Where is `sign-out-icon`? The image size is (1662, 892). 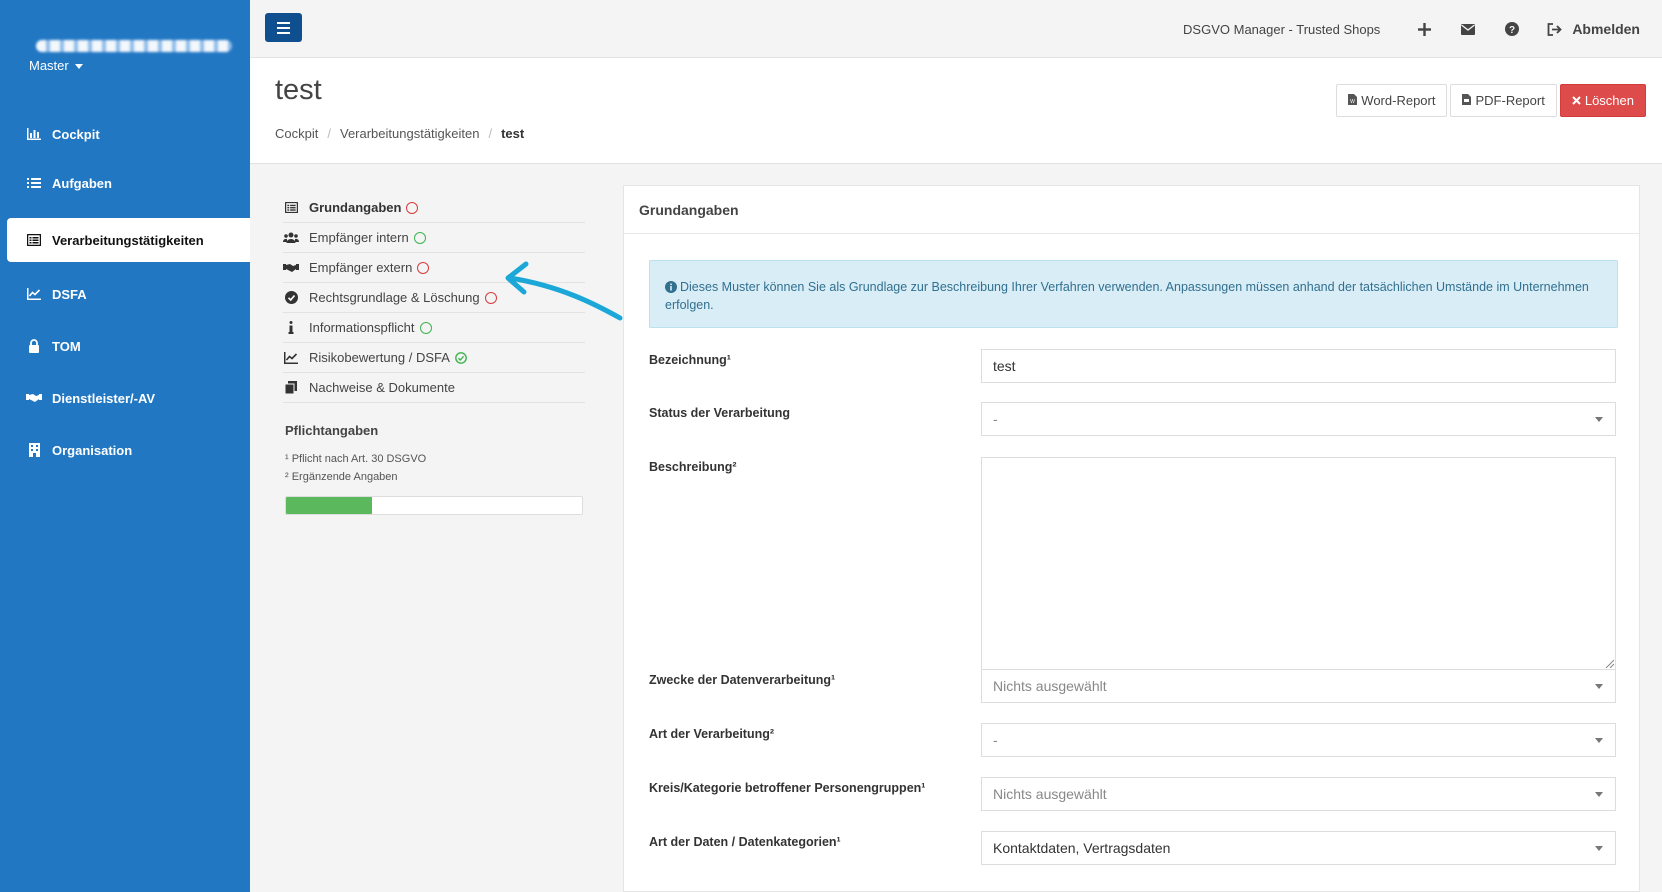
sign-out-icon is located at coordinates (1554, 29).